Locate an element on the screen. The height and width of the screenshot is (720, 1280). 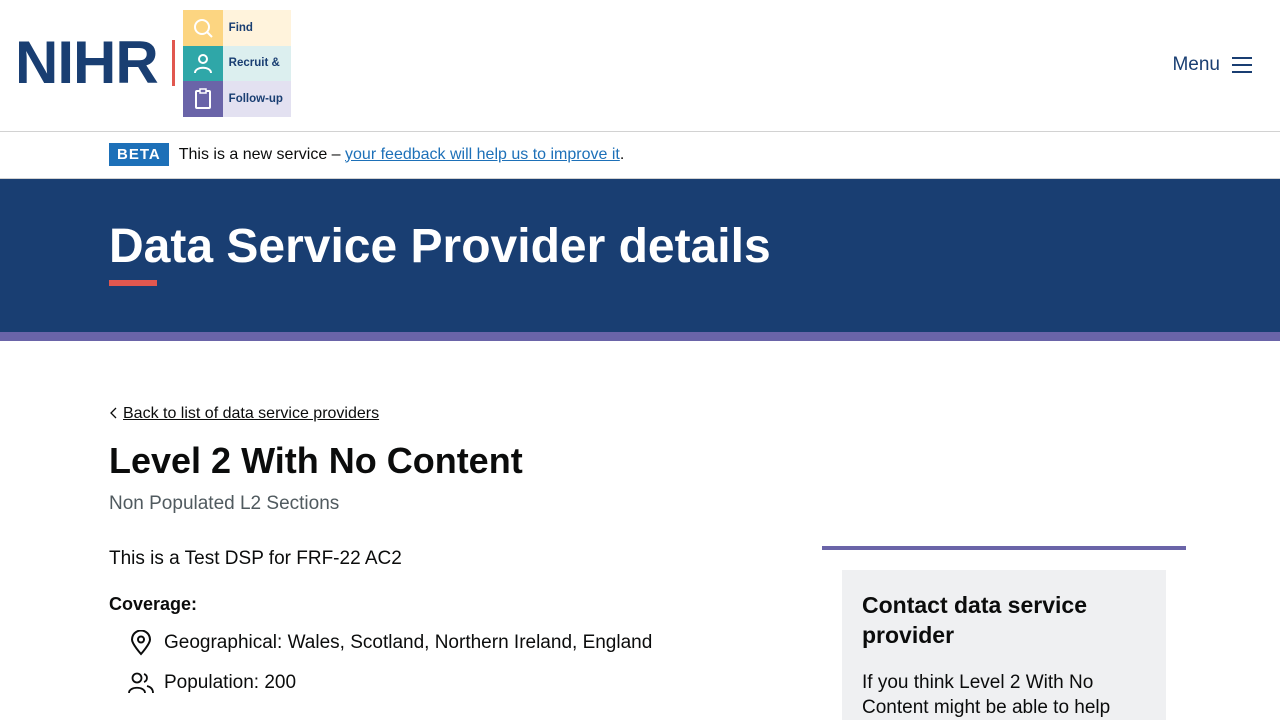
person-icon is located at coordinates (202, 63).